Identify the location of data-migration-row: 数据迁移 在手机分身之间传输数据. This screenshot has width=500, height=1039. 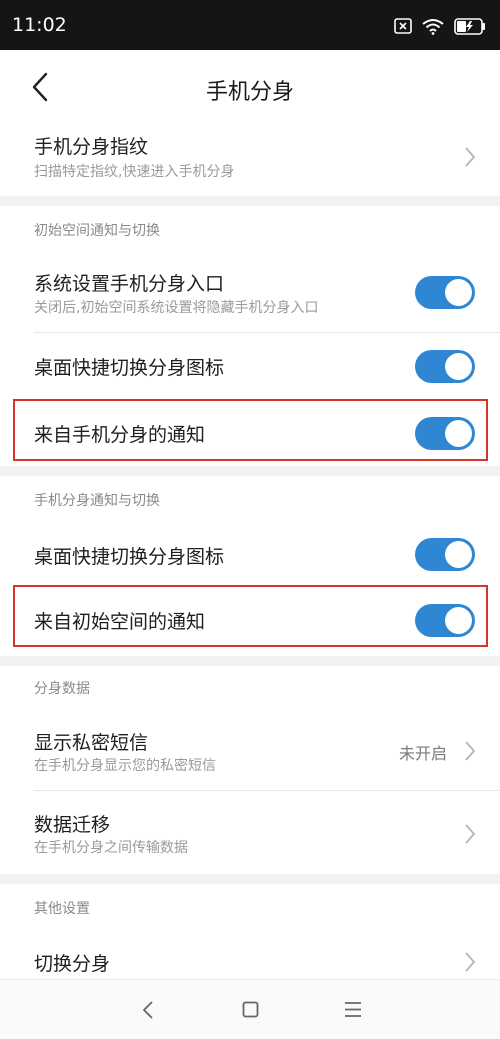
(250, 832).